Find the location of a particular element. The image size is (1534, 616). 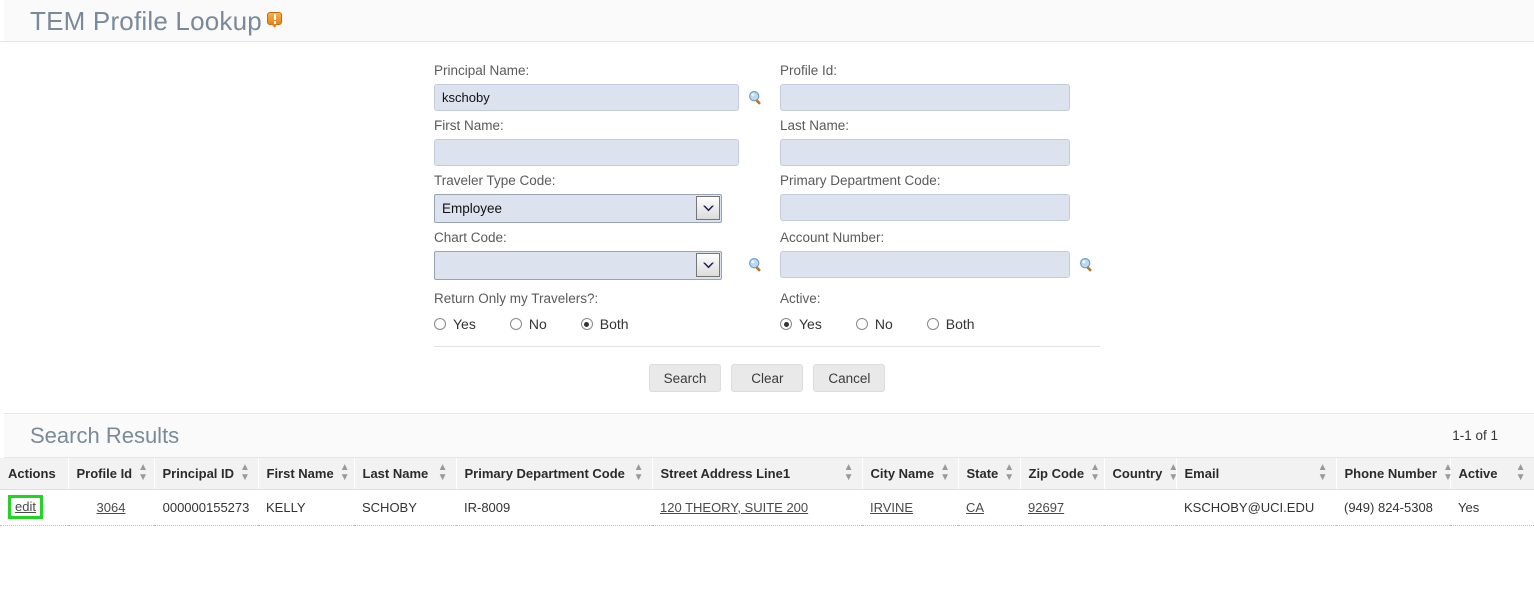

cell-phone-number: (949) 824-5308 is located at coordinates (1393, 507).